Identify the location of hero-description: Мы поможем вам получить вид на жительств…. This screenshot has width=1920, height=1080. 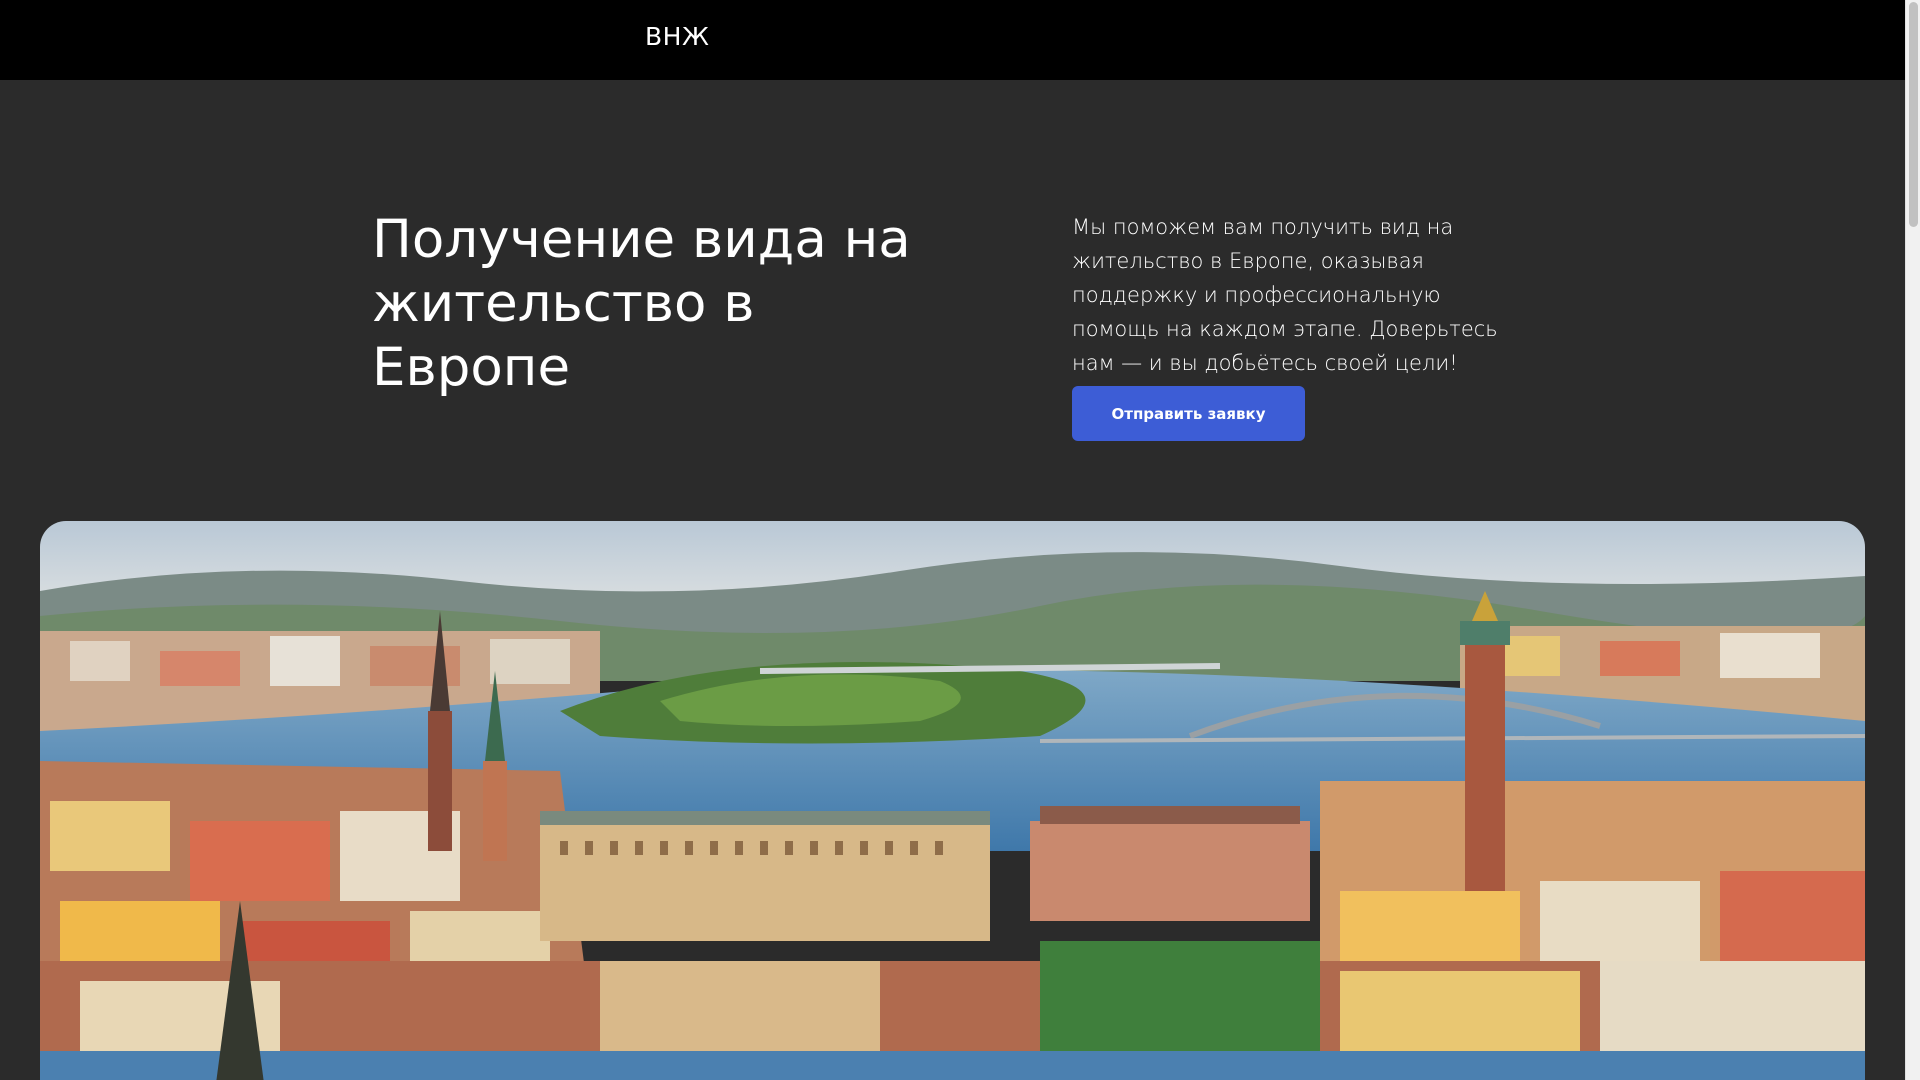
(1285, 295).